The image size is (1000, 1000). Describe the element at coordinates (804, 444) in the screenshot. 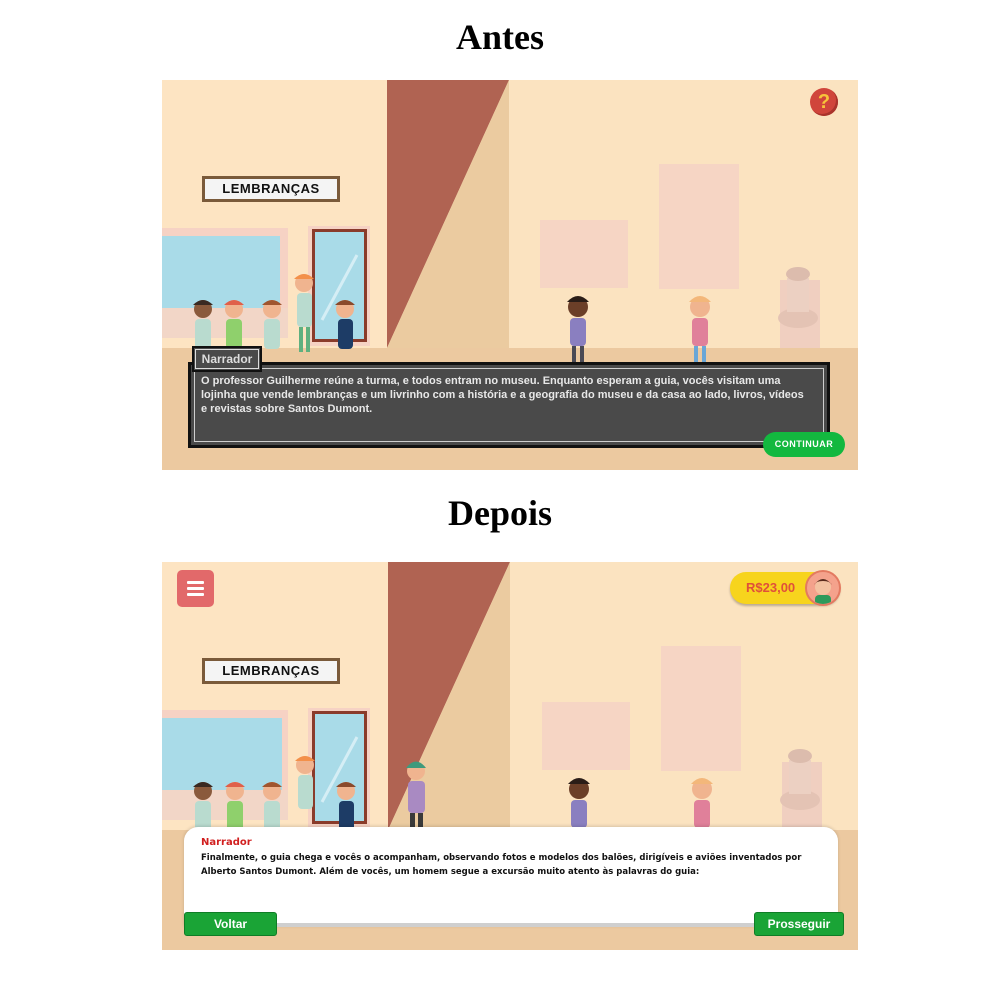

I see `continue-button: CONTINUAR` at that location.